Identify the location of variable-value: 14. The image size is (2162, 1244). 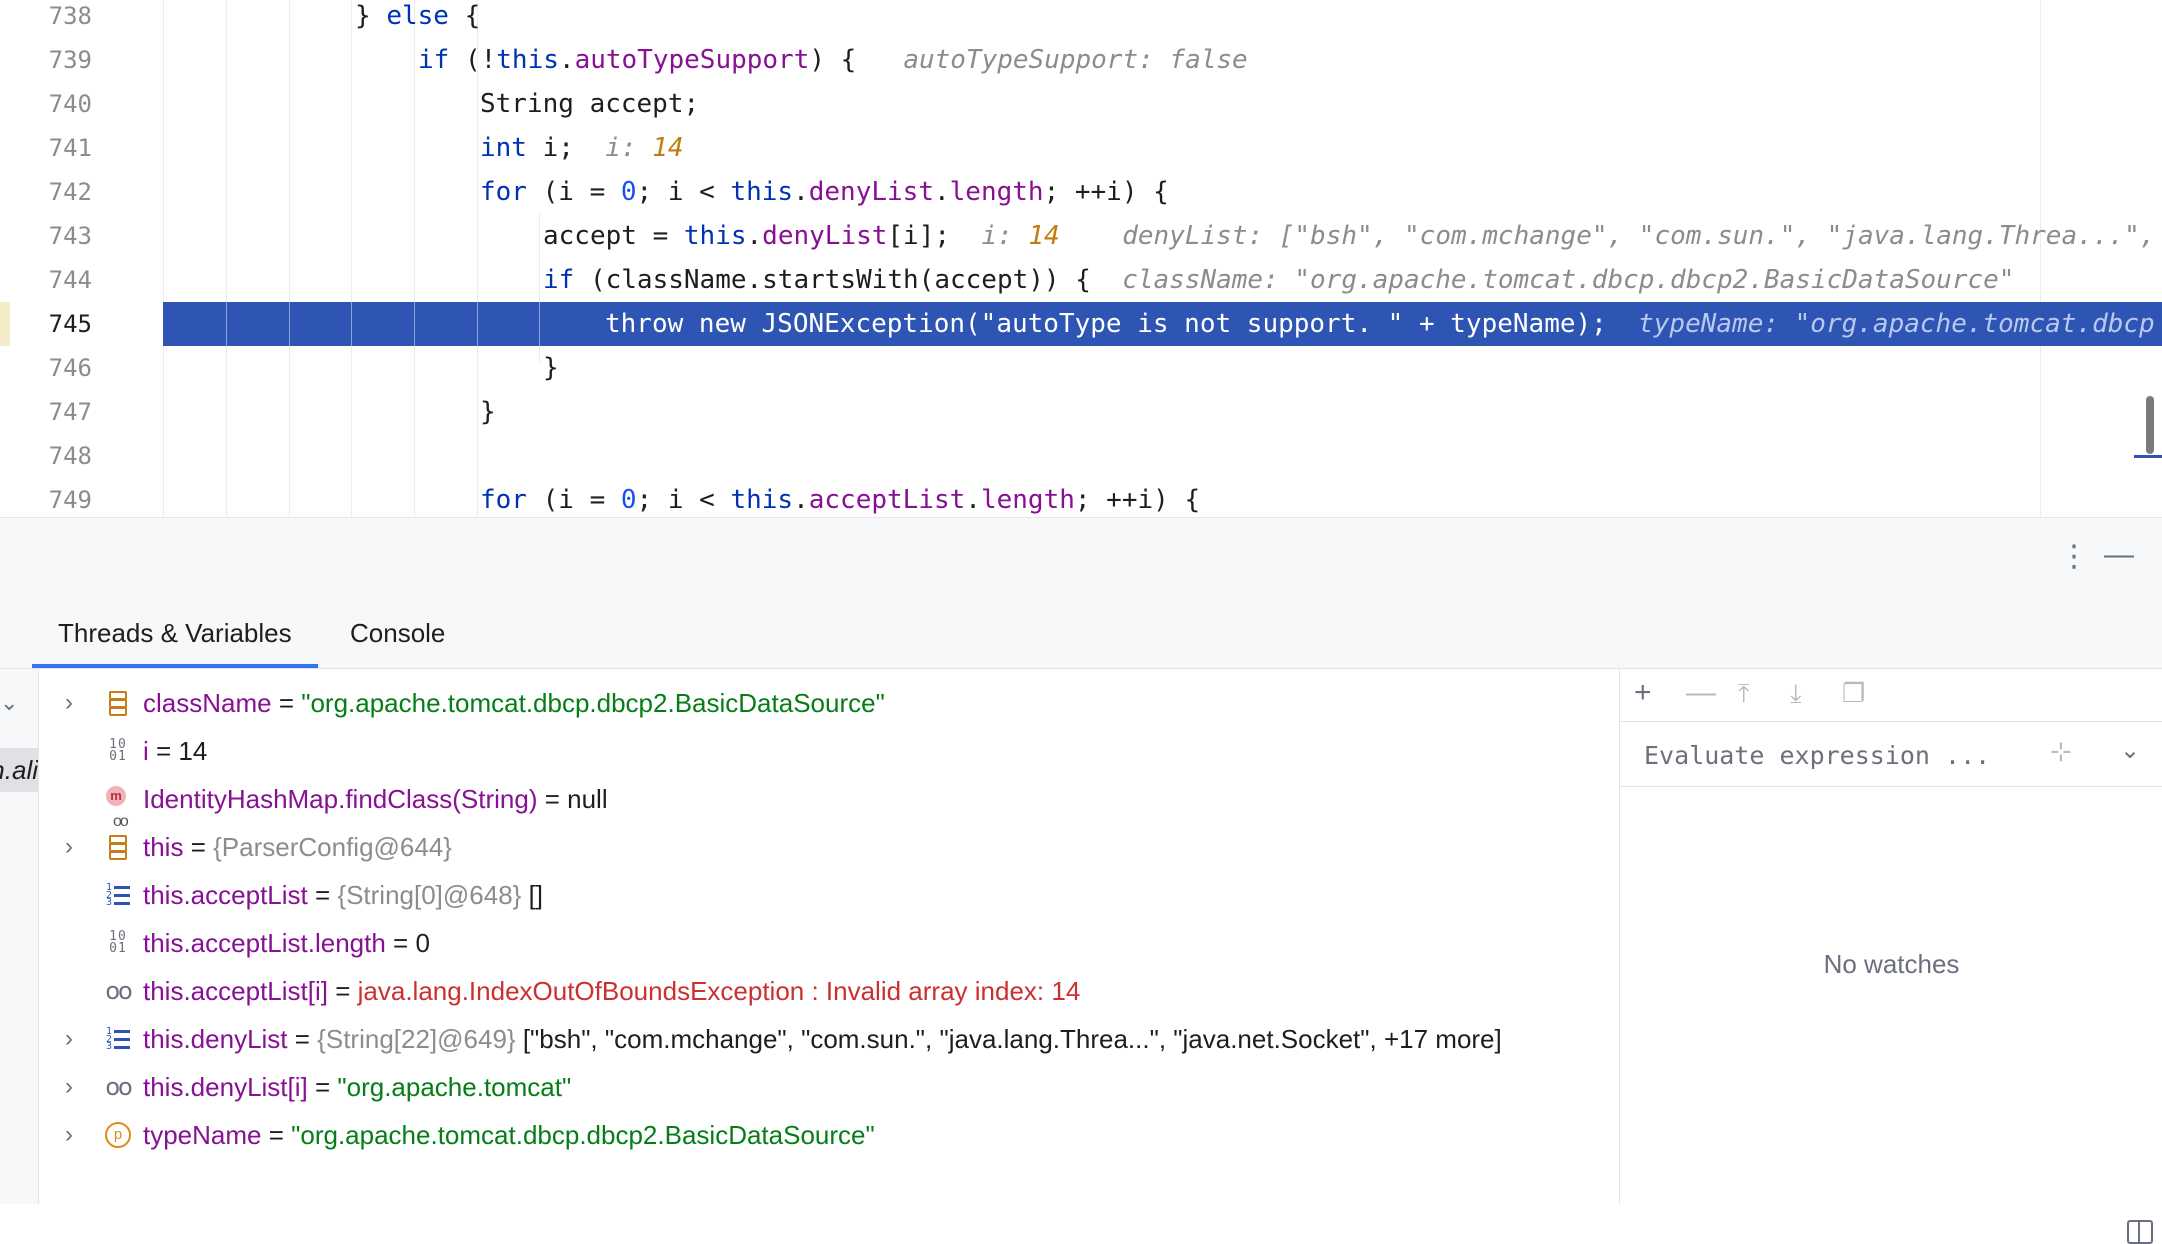
(193, 751).